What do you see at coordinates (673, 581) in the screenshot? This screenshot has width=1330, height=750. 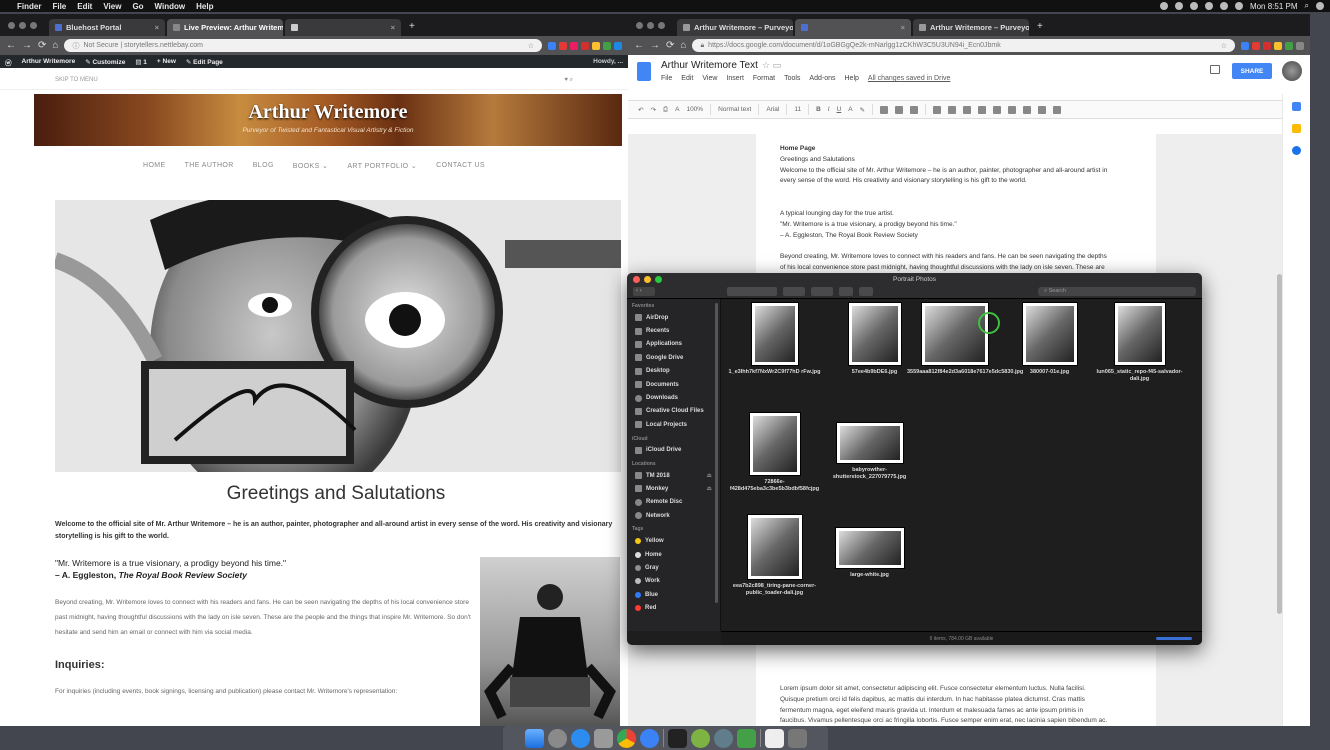 I see `sidebar-tag-work: Work` at bounding box center [673, 581].